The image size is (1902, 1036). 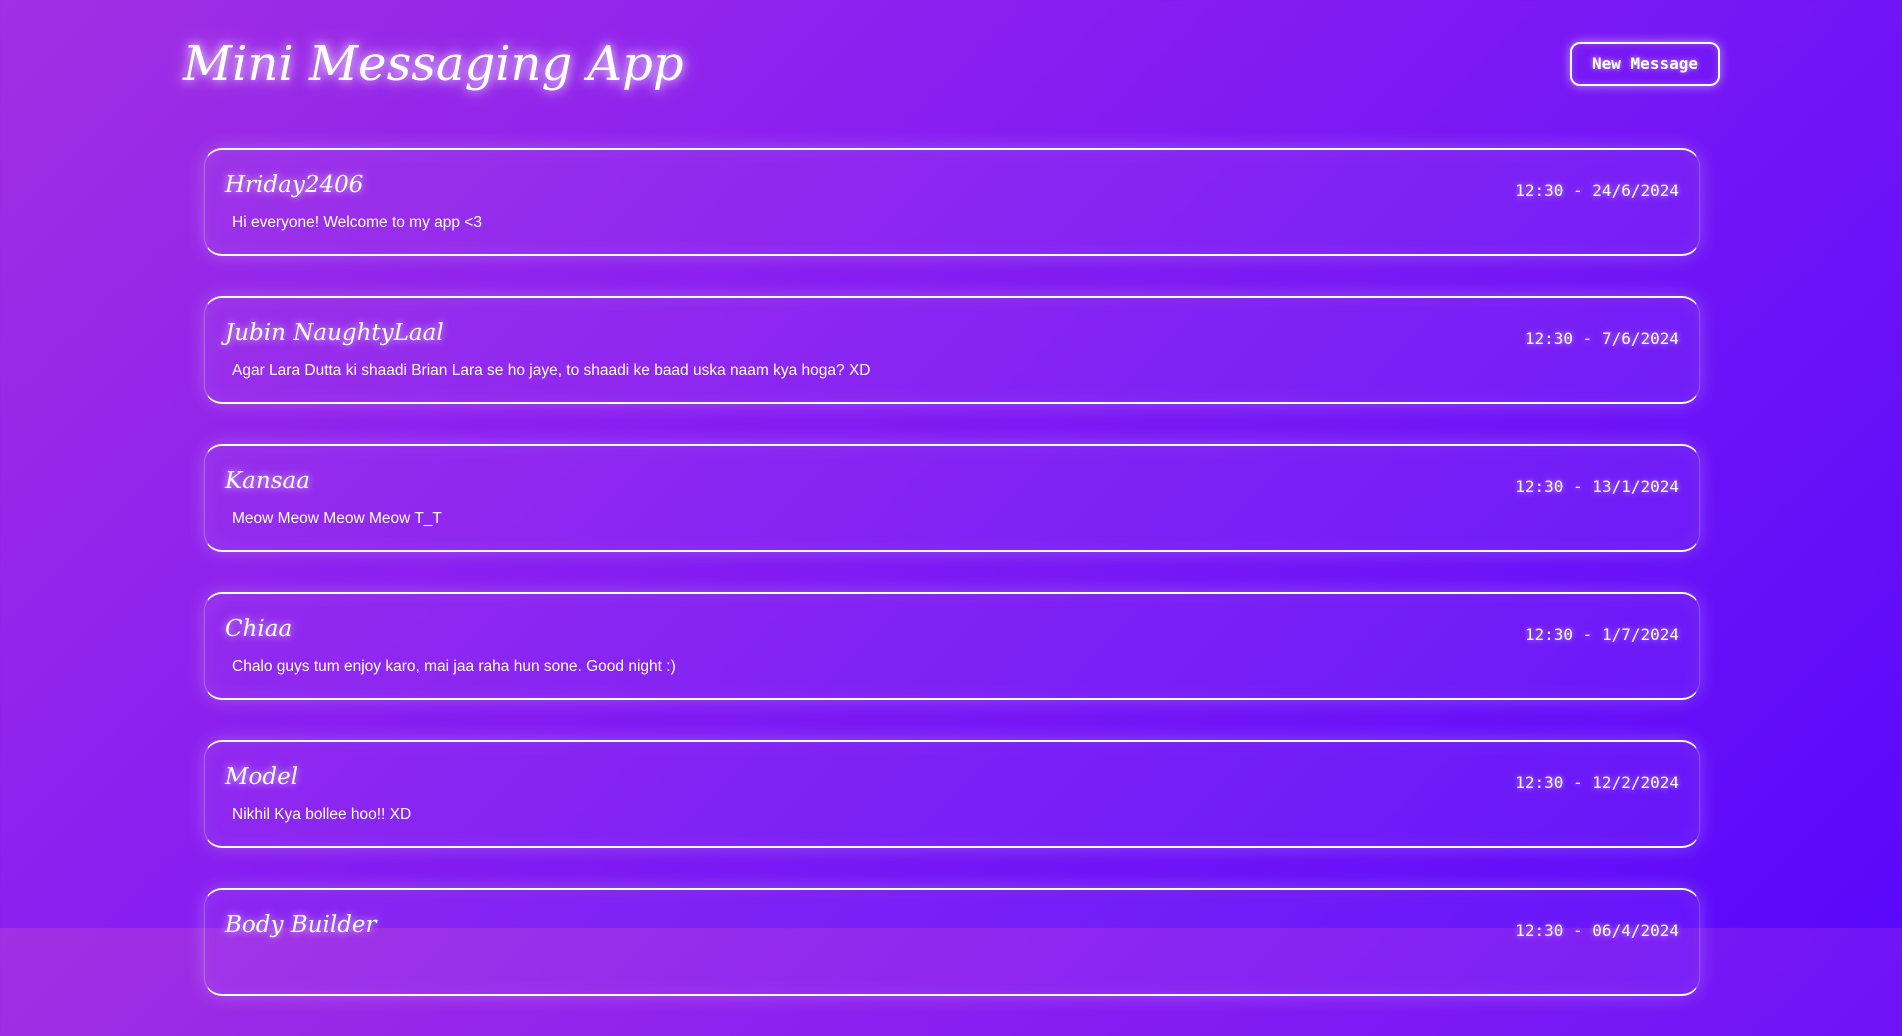 I want to click on message-timestamp: 12:30 - 06/4/2024, so click(x=1597, y=930).